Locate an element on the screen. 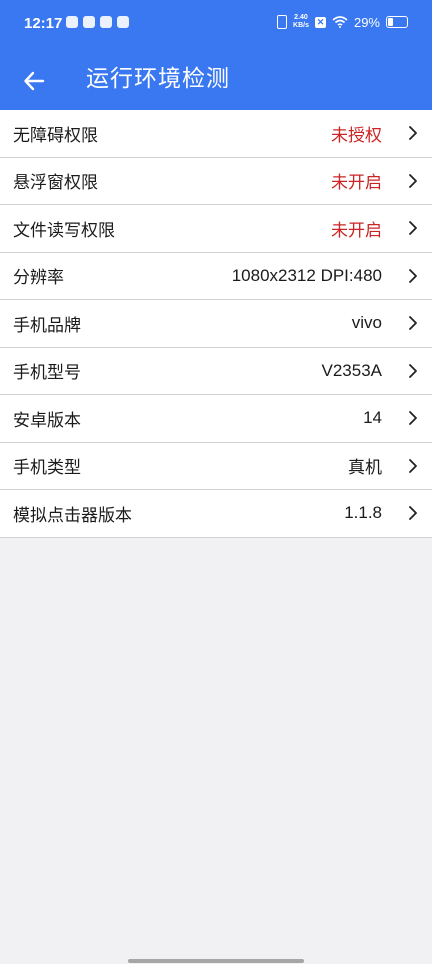 The height and width of the screenshot is (964, 432). network-speed: 2.40 KB/s is located at coordinates (301, 22).